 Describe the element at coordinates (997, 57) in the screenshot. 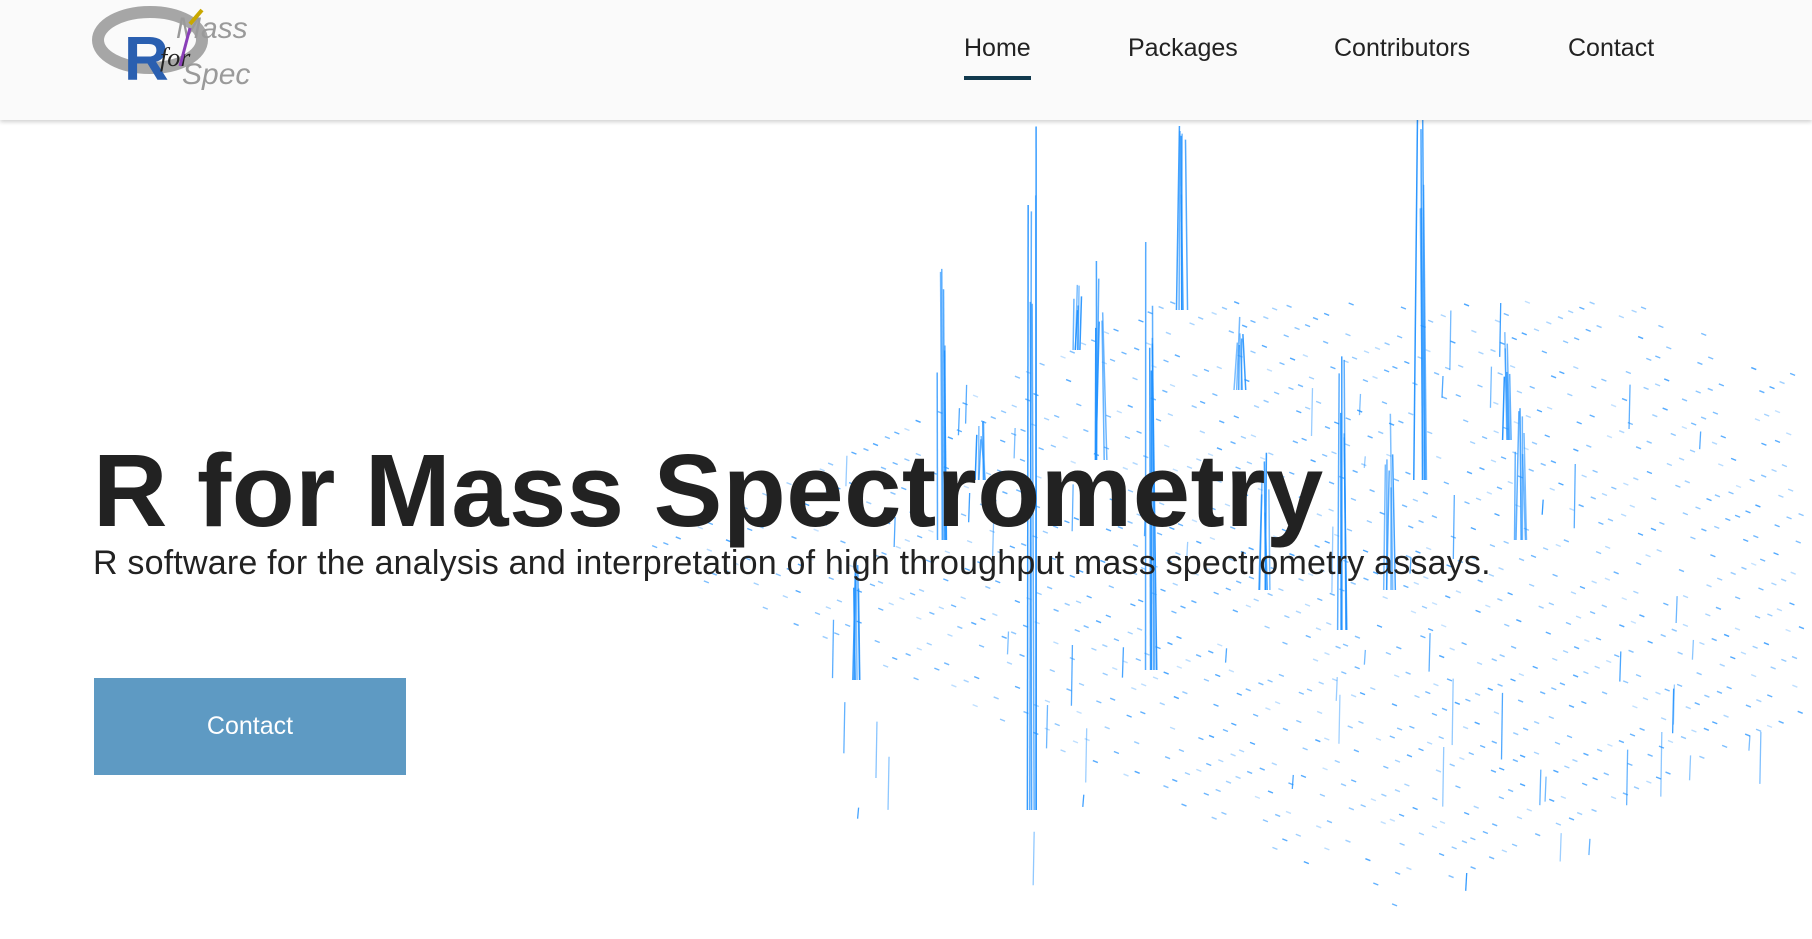

I see `nav-home: Home` at that location.